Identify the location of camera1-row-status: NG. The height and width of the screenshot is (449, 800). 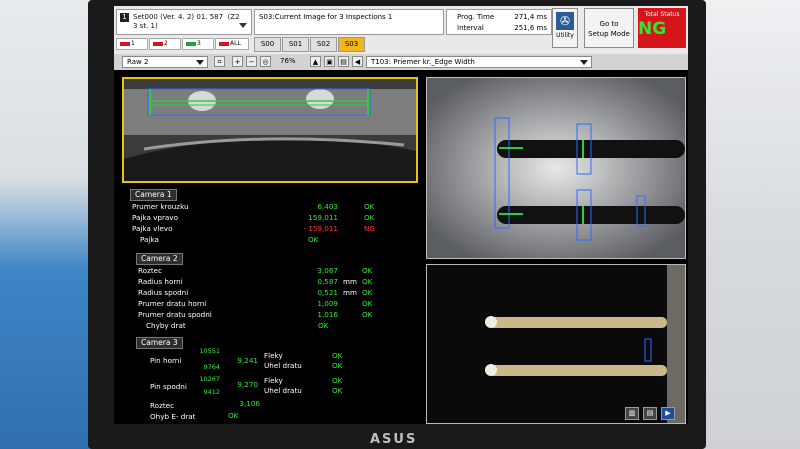
(369, 228).